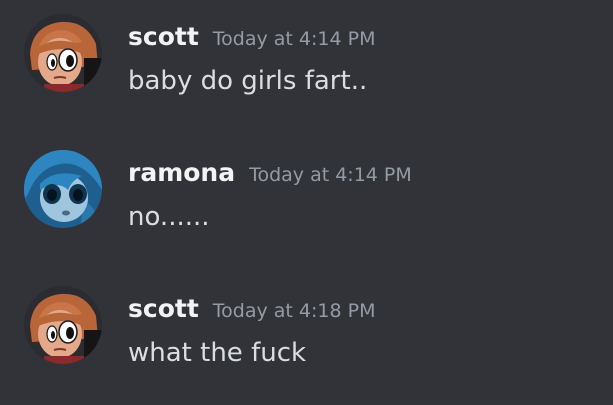 The width and height of the screenshot is (613, 405). I want to click on message-header: scott Today at 4:18 PM, so click(251, 310).